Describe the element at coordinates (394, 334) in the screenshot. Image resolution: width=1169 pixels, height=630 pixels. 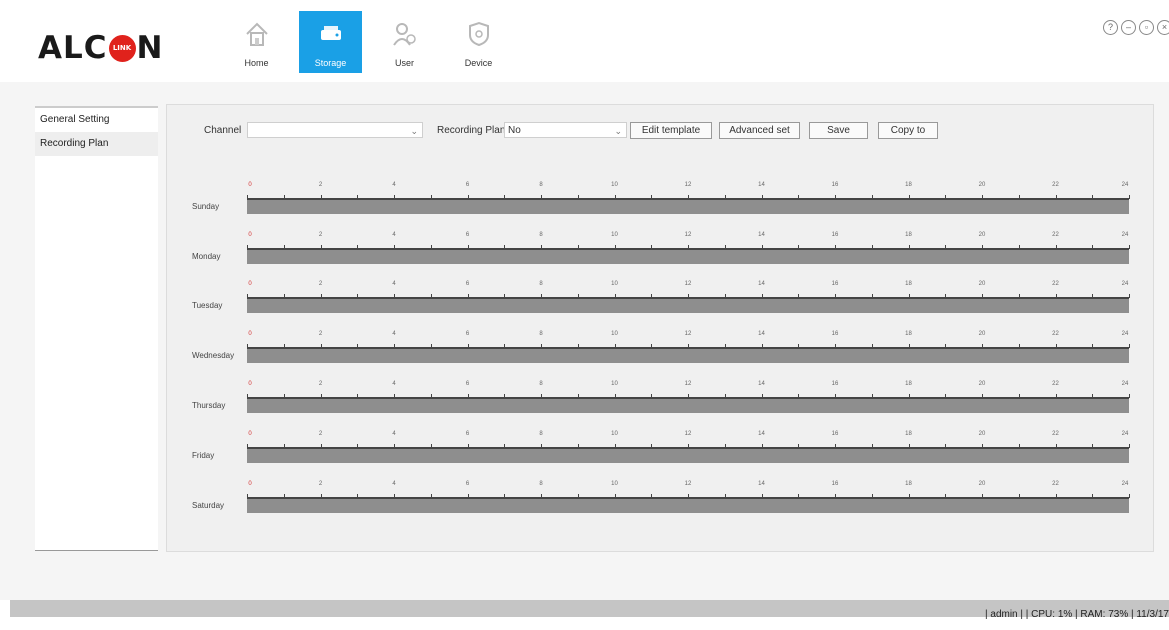
I see `hour-tick-label: 4` at that location.